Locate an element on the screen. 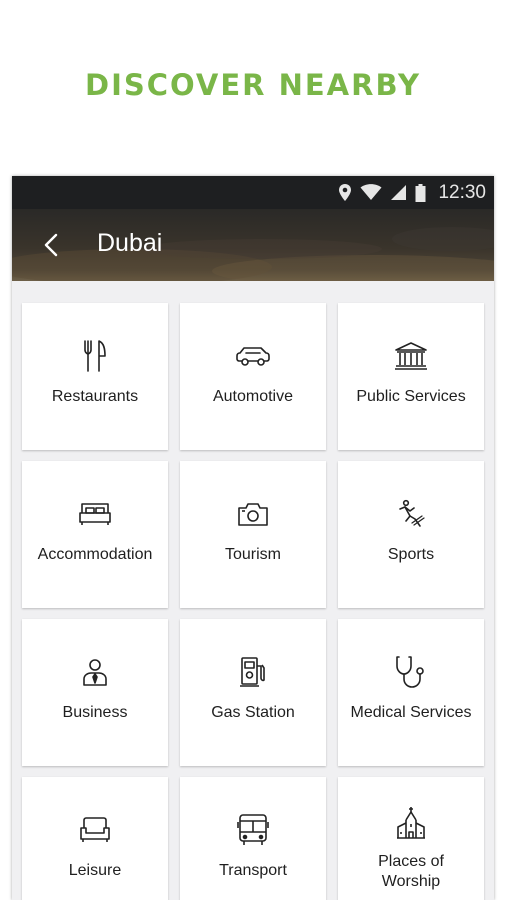  category-label: Automotive is located at coordinates (253, 396).